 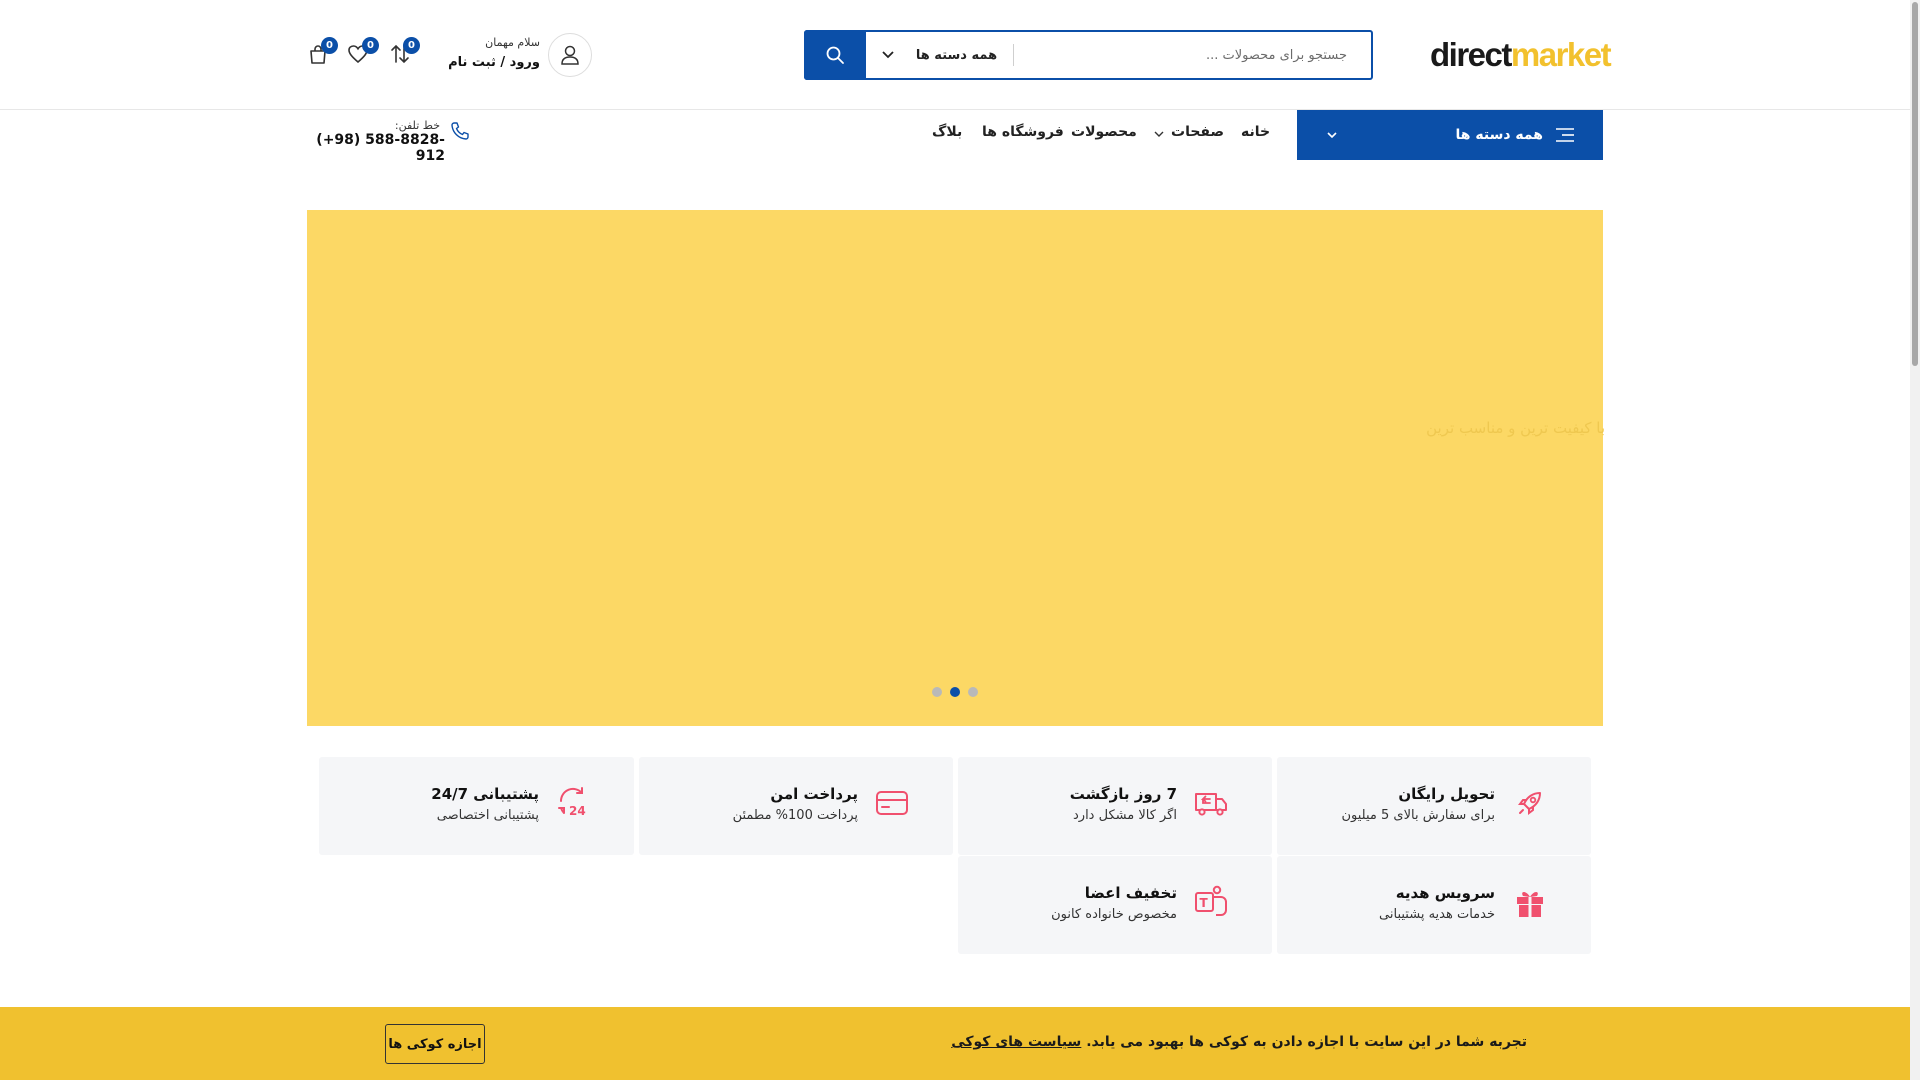 What do you see at coordinates (955, 109) in the screenshot?
I see `header-divider` at bounding box center [955, 109].